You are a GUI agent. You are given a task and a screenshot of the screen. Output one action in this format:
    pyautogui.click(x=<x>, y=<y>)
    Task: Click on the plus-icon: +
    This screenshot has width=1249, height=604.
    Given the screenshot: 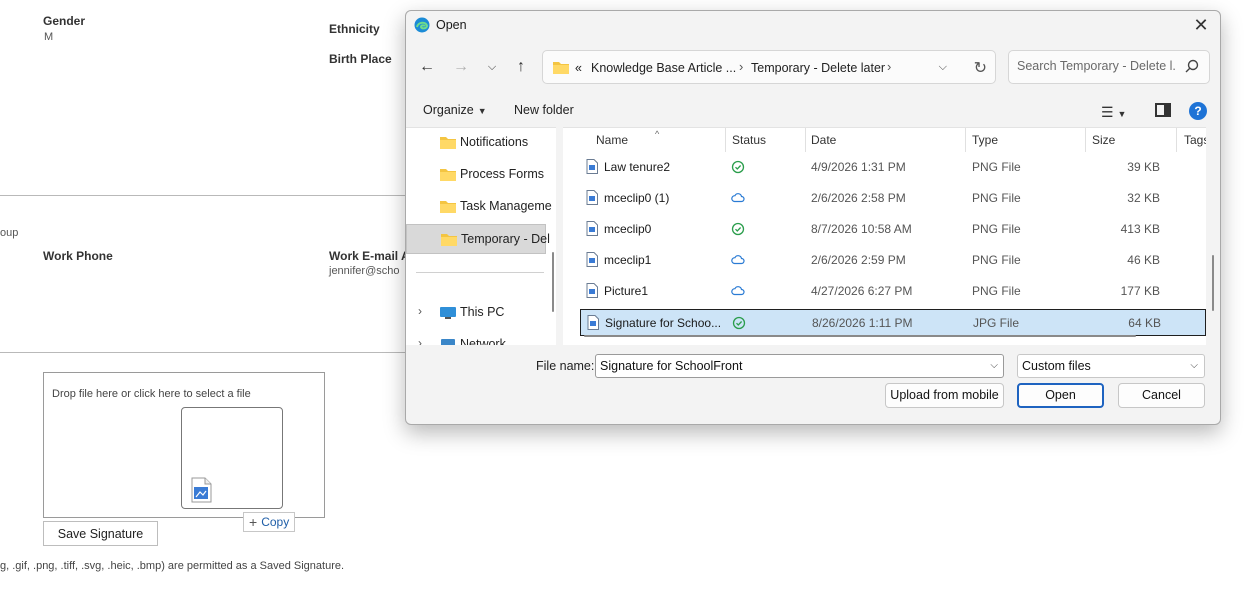 What is the action you would take?
    pyautogui.click(x=253, y=522)
    